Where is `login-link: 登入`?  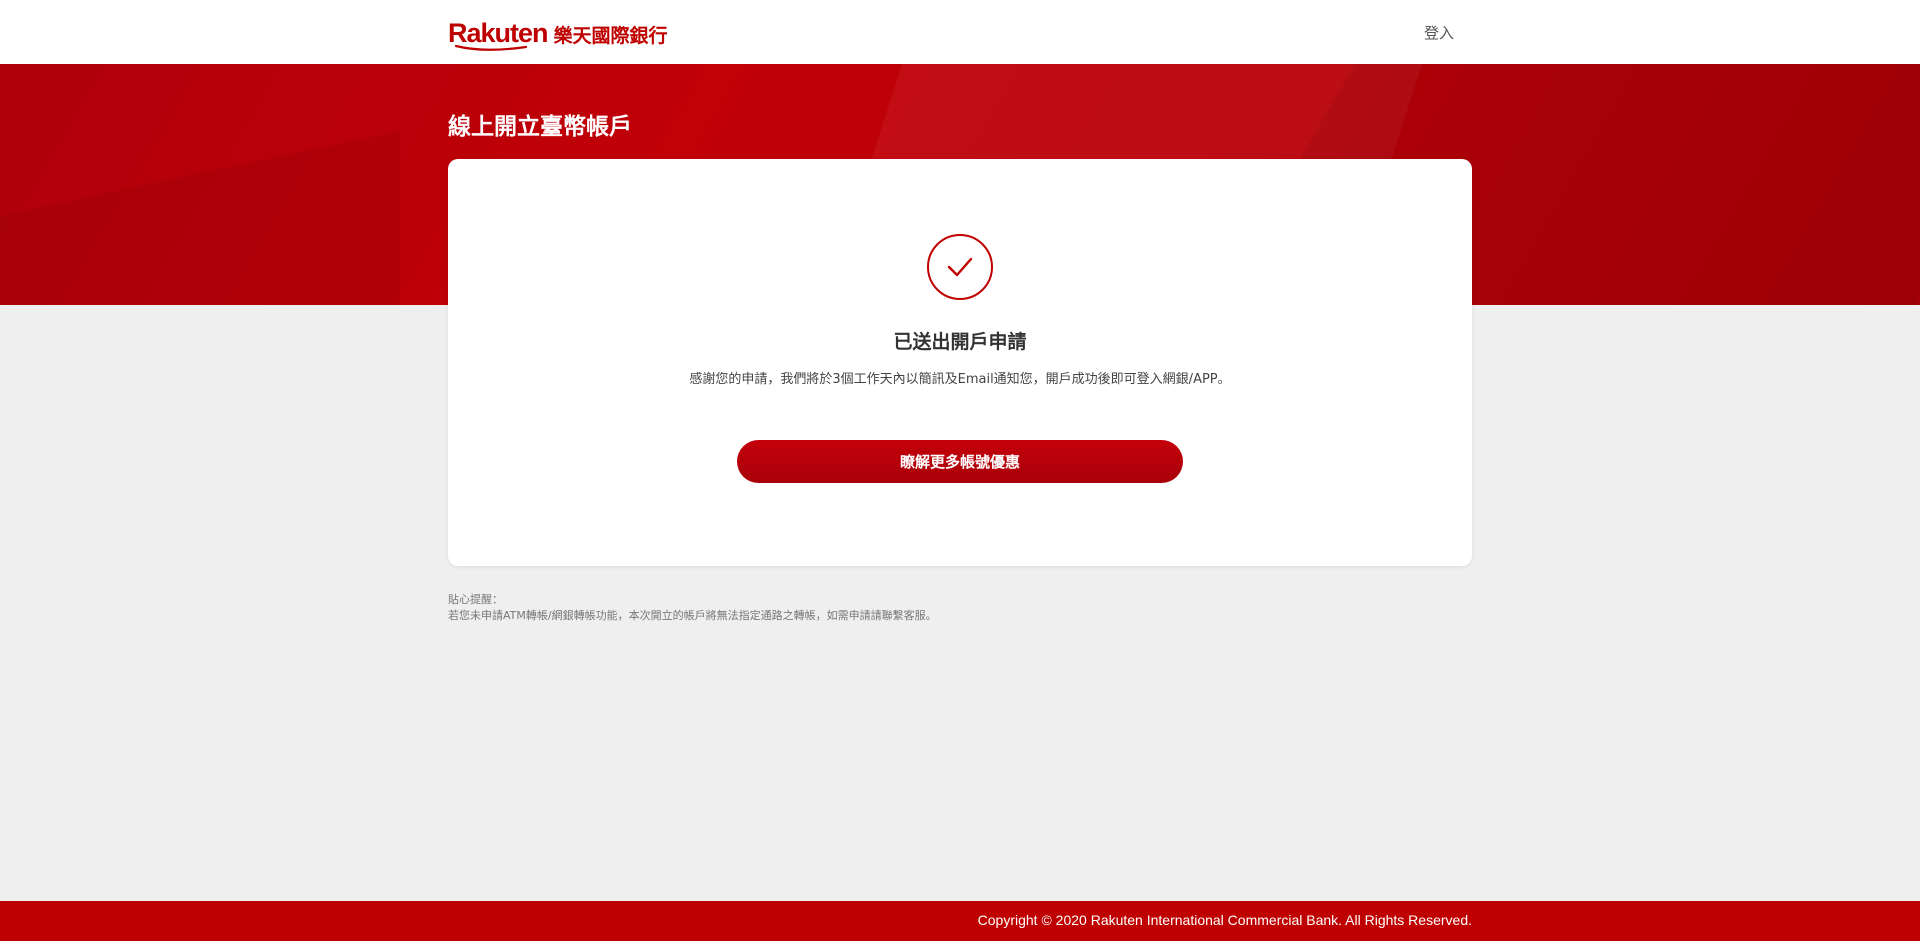
login-link: 登入 is located at coordinates (1439, 32).